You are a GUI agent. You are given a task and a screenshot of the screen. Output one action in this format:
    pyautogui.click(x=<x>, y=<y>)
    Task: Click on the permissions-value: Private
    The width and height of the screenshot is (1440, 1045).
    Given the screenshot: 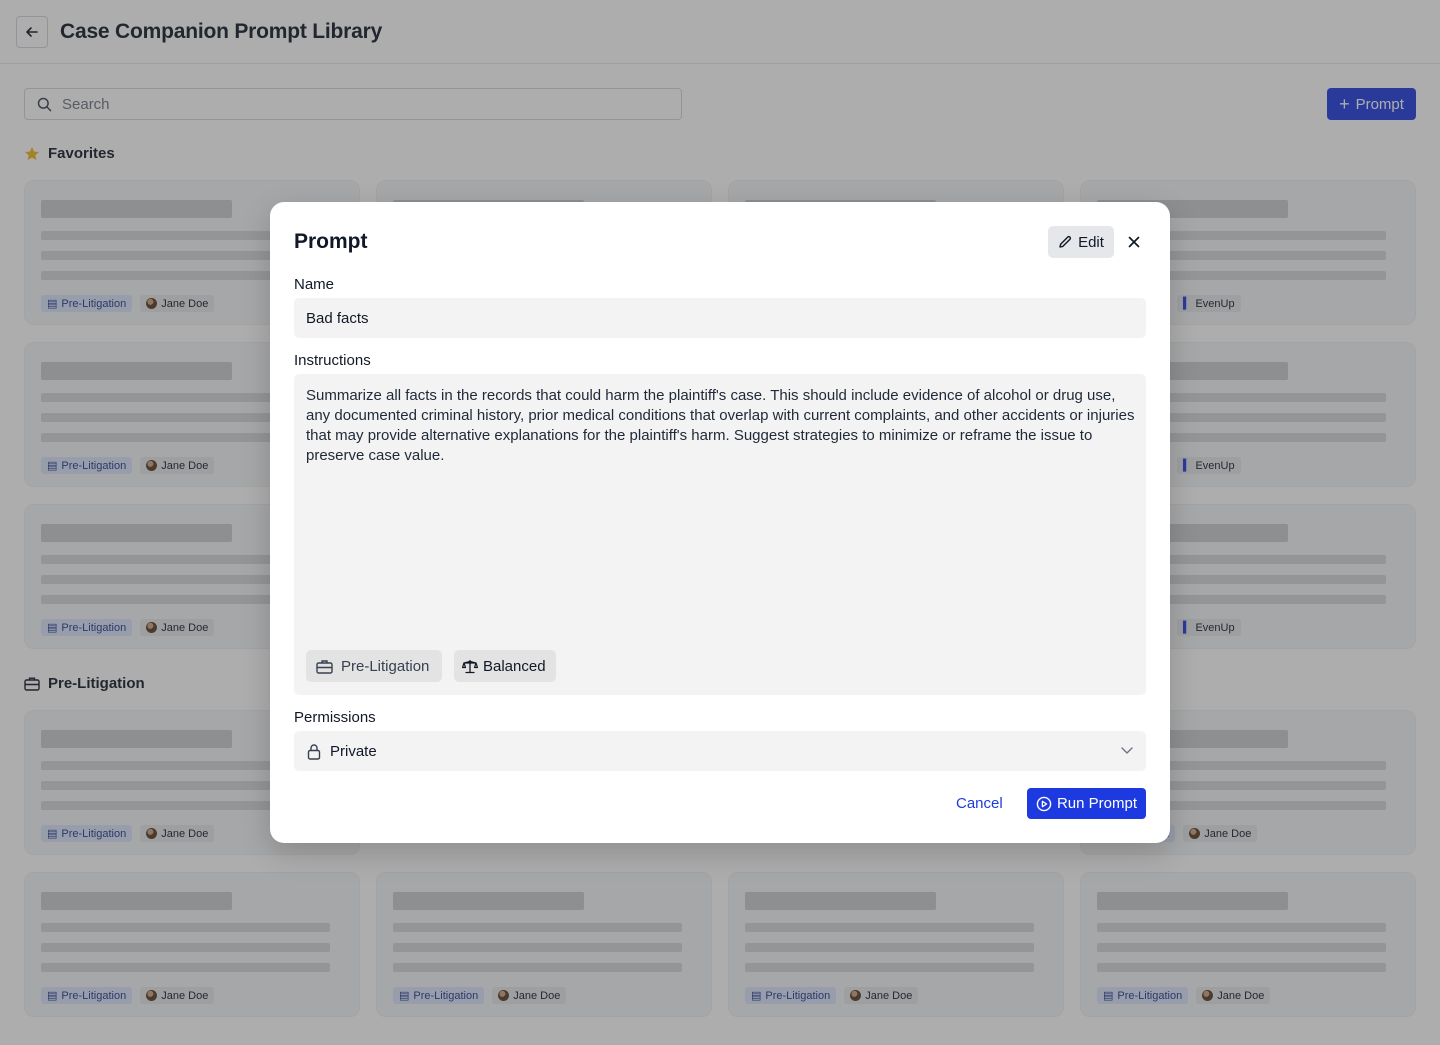 What is the action you would take?
    pyautogui.click(x=353, y=751)
    